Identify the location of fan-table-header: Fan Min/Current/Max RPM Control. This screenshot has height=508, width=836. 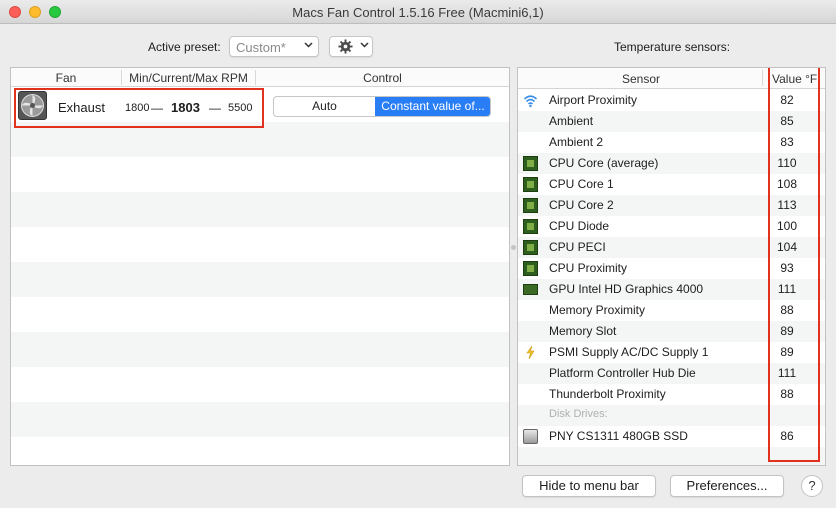
(260, 77).